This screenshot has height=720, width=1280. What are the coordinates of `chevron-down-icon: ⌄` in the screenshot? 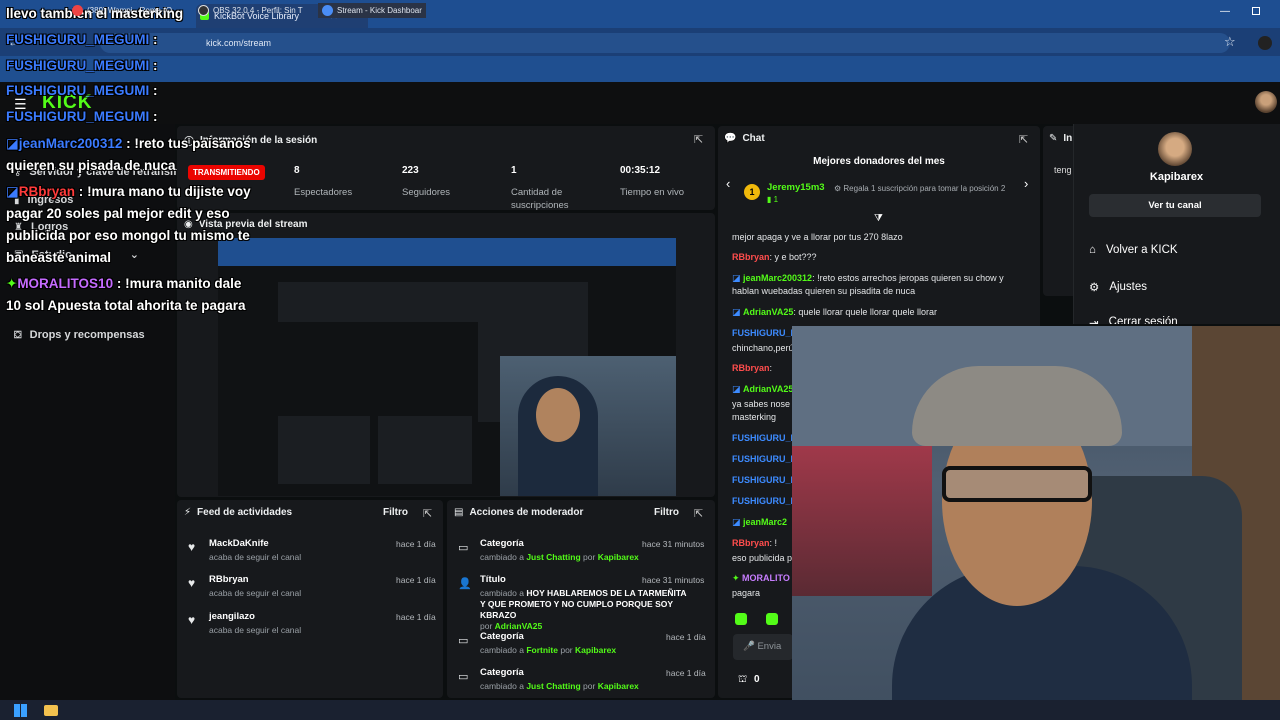 It's located at (134, 255).